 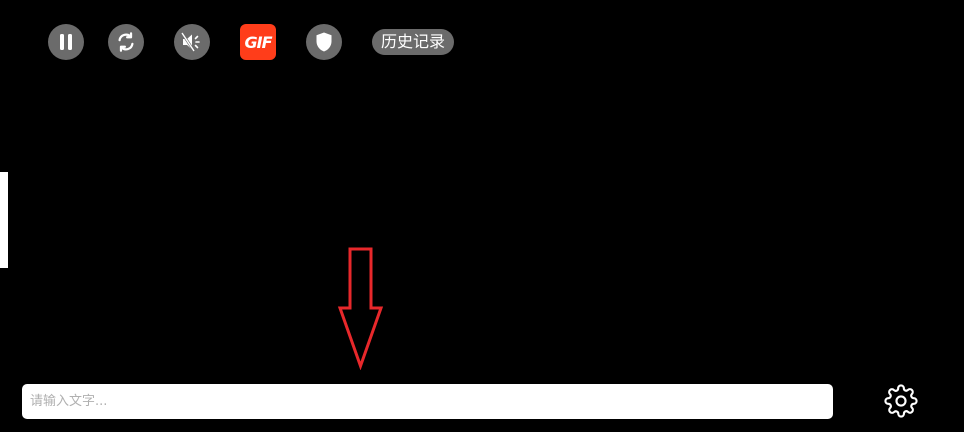 I want to click on settings-button, so click(x=901, y=401).